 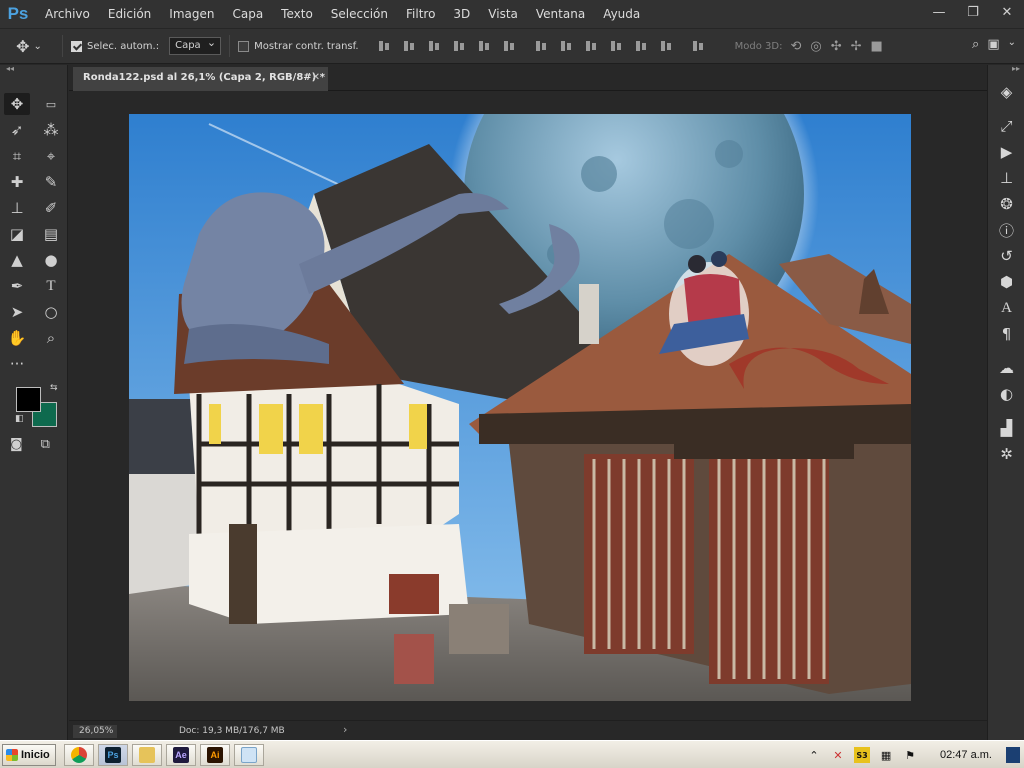 What do you see at coordinates (815, 46) in the screenshot?
I see `roll-3d-icon: ◎` at bounding box center [815, 46].